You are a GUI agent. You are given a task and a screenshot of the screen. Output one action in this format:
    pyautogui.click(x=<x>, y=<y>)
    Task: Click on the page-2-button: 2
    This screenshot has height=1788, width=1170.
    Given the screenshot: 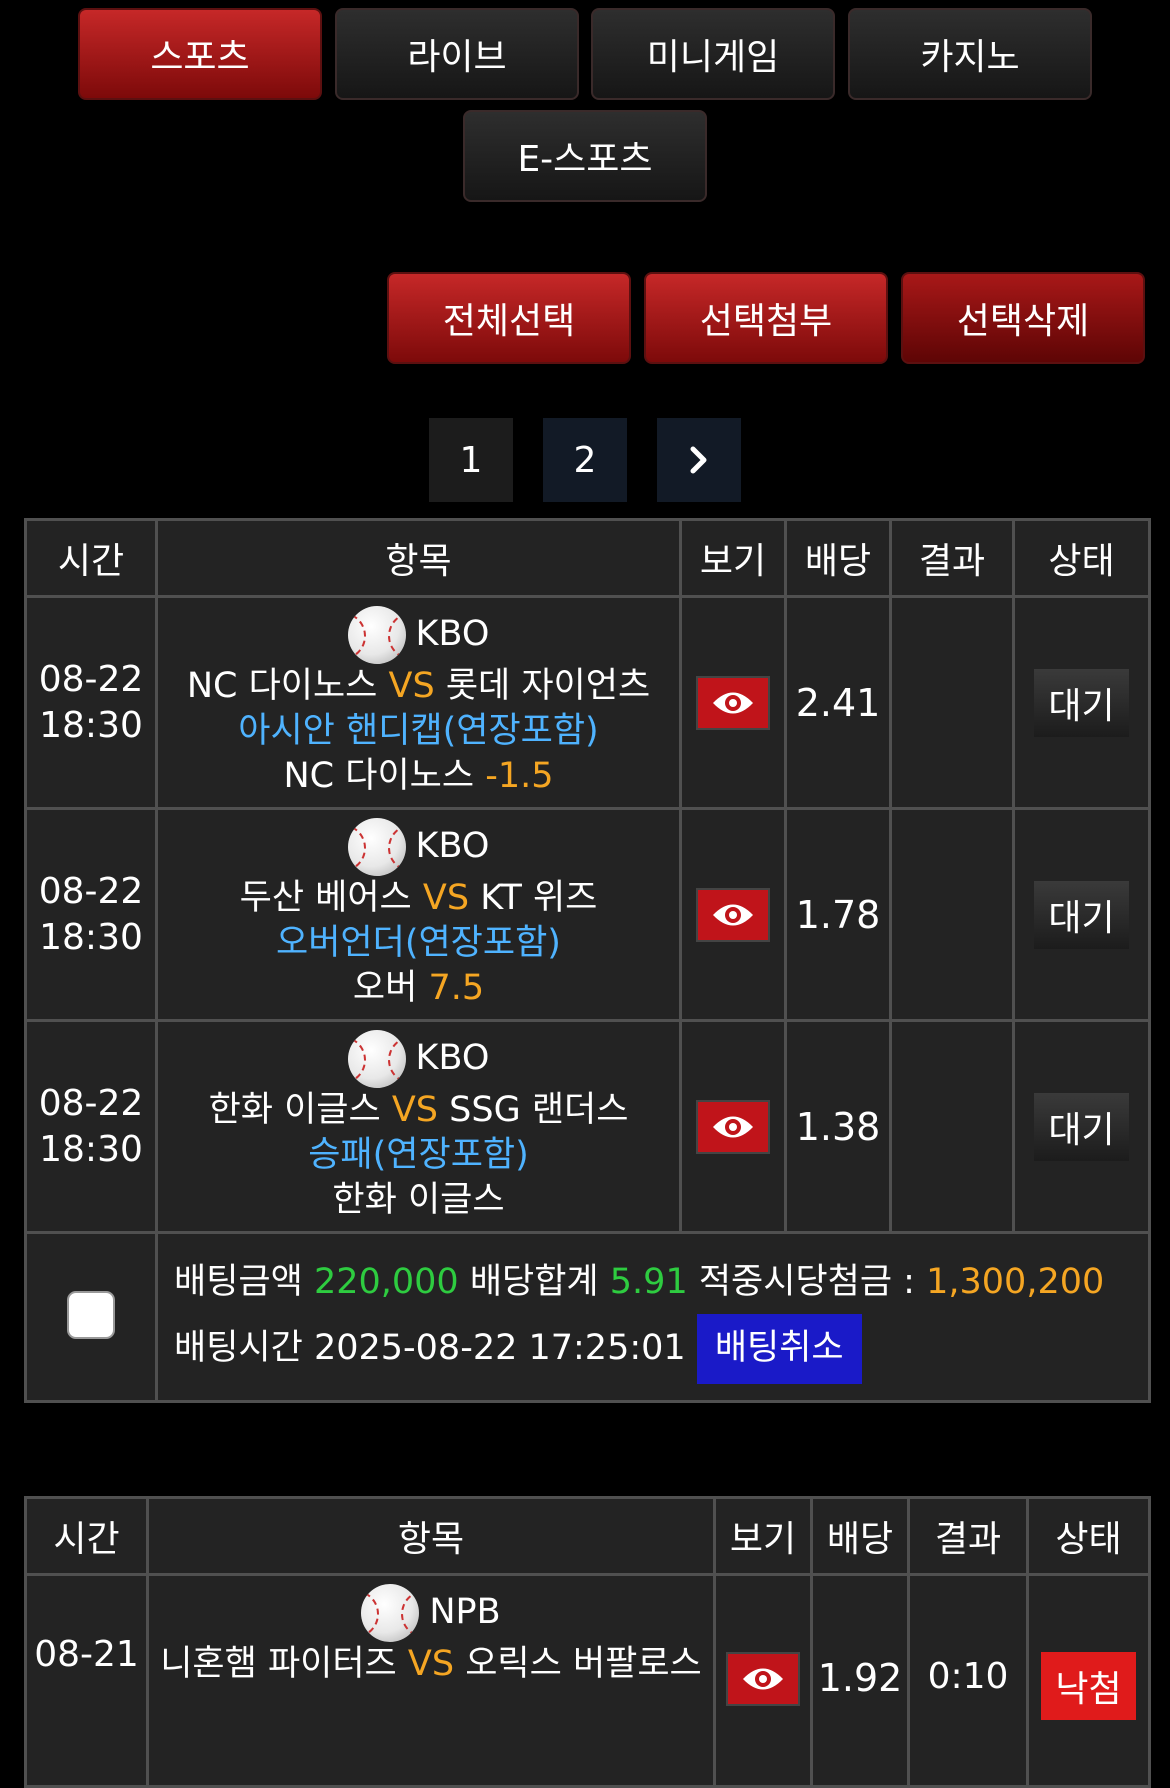 What is the action you would take?
    pyautogui.click(x=585, y=460)
    